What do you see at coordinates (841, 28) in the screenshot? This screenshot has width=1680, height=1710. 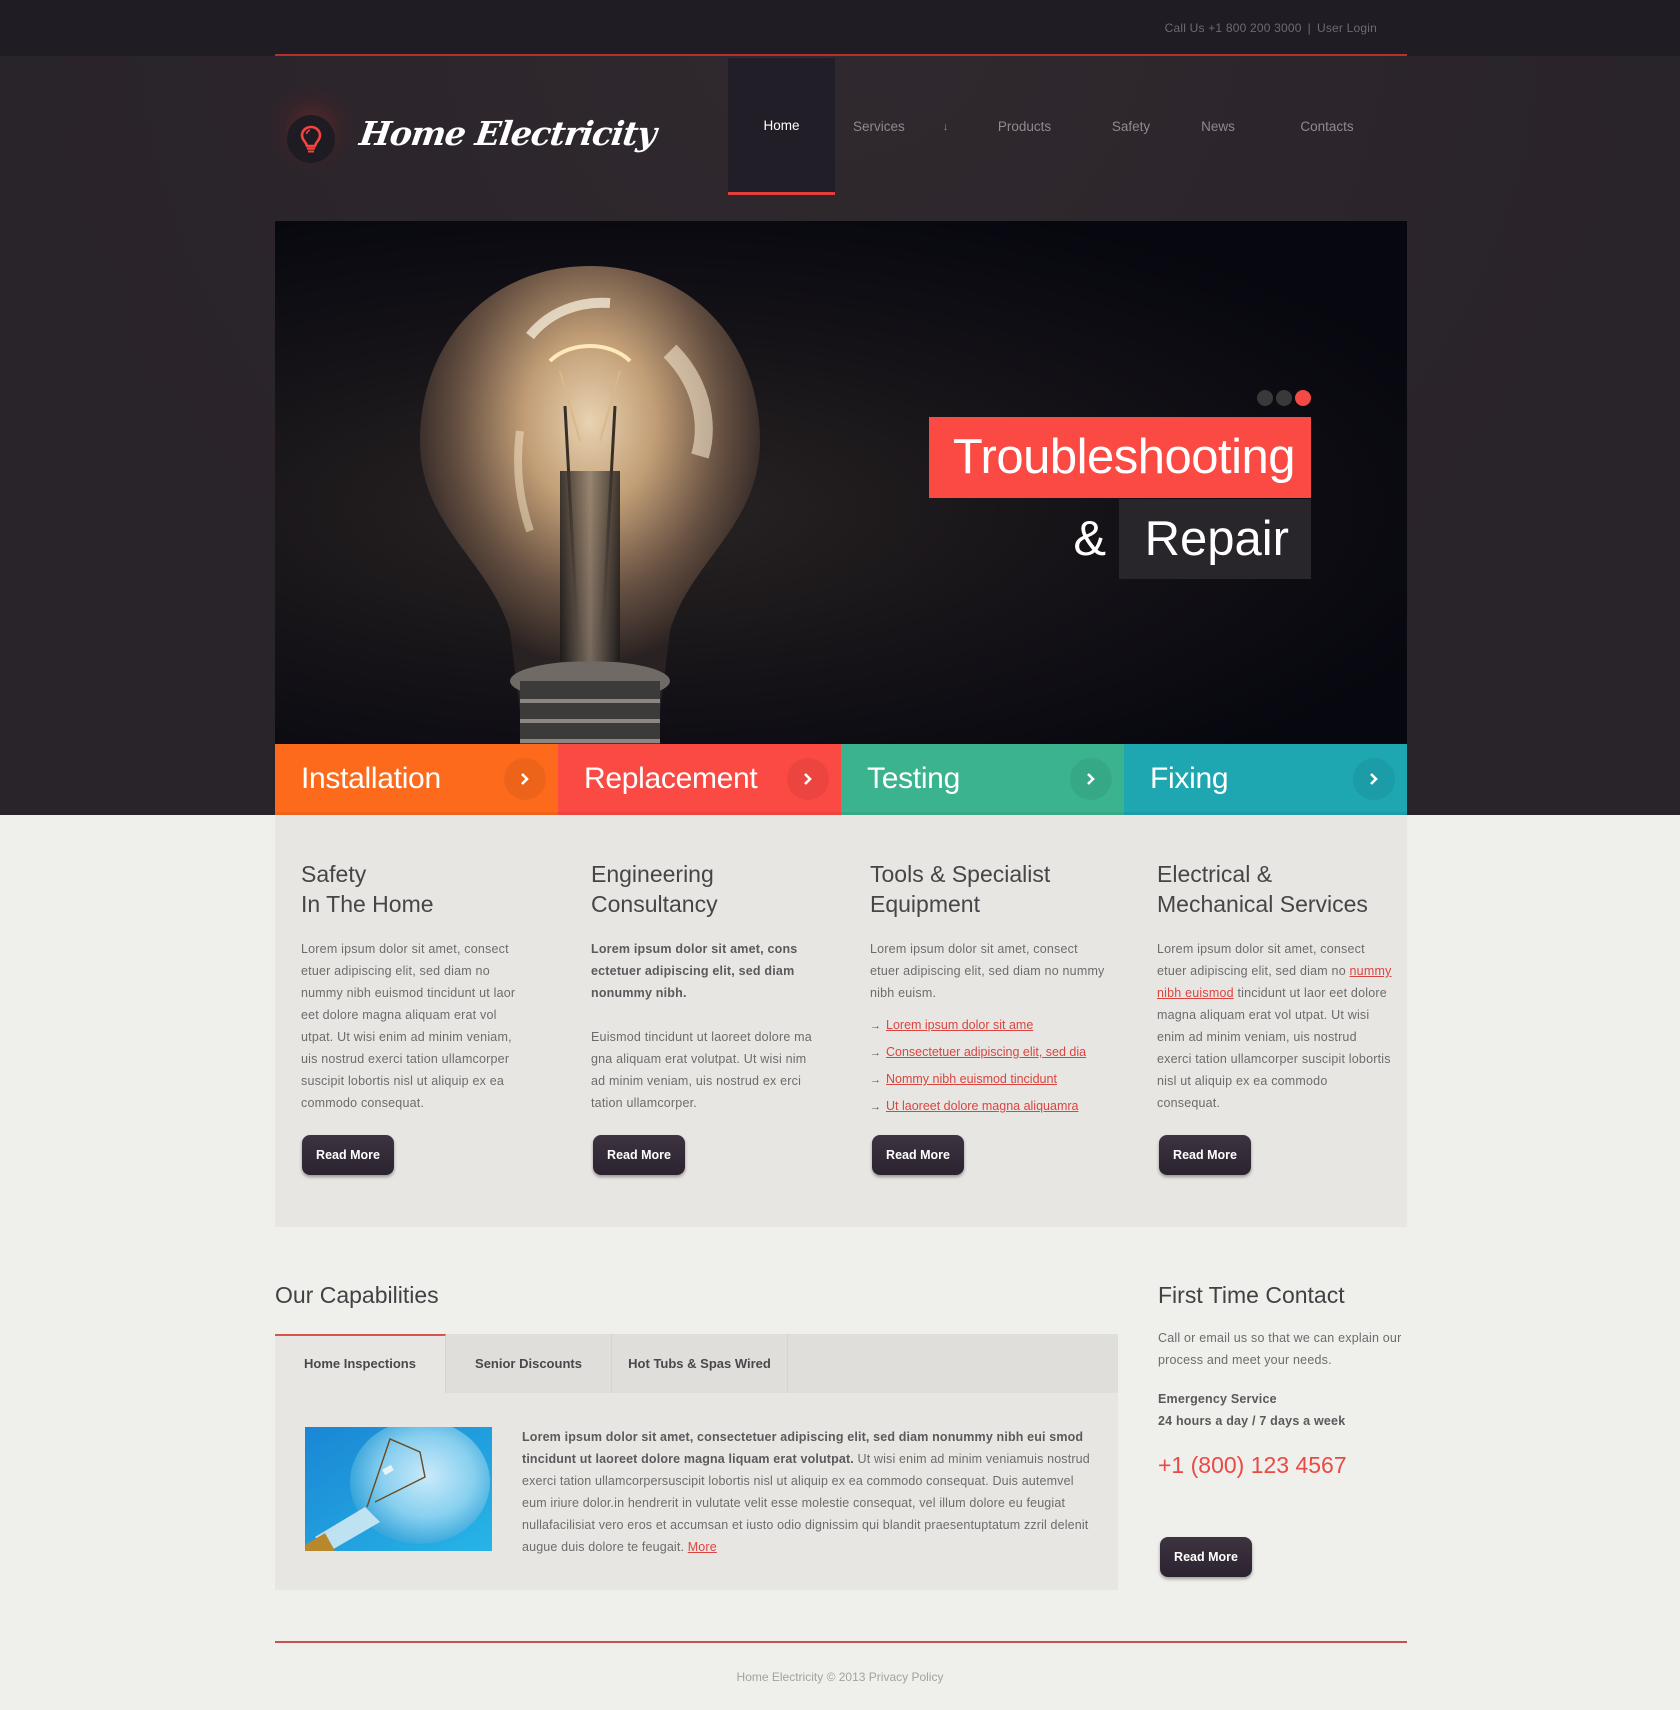 I see `top-bar: Call Us +1 800 200 3000 | User Login` at bounding box center [841, 28].